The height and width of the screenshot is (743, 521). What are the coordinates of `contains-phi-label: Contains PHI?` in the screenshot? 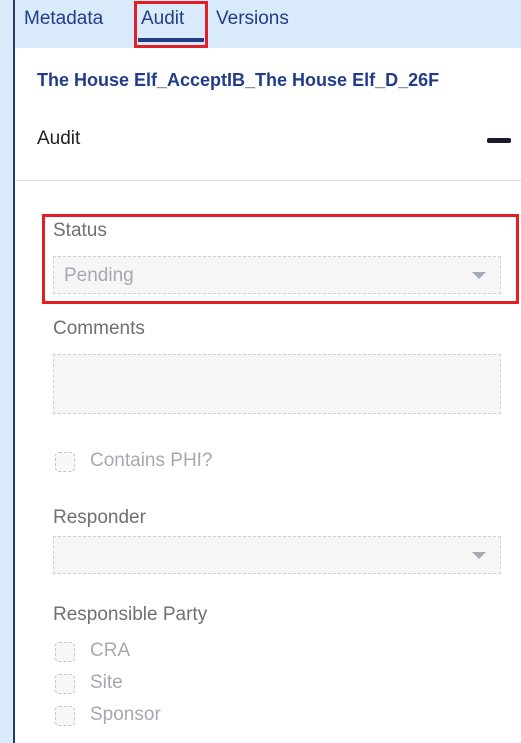 It's located at (151, 460).